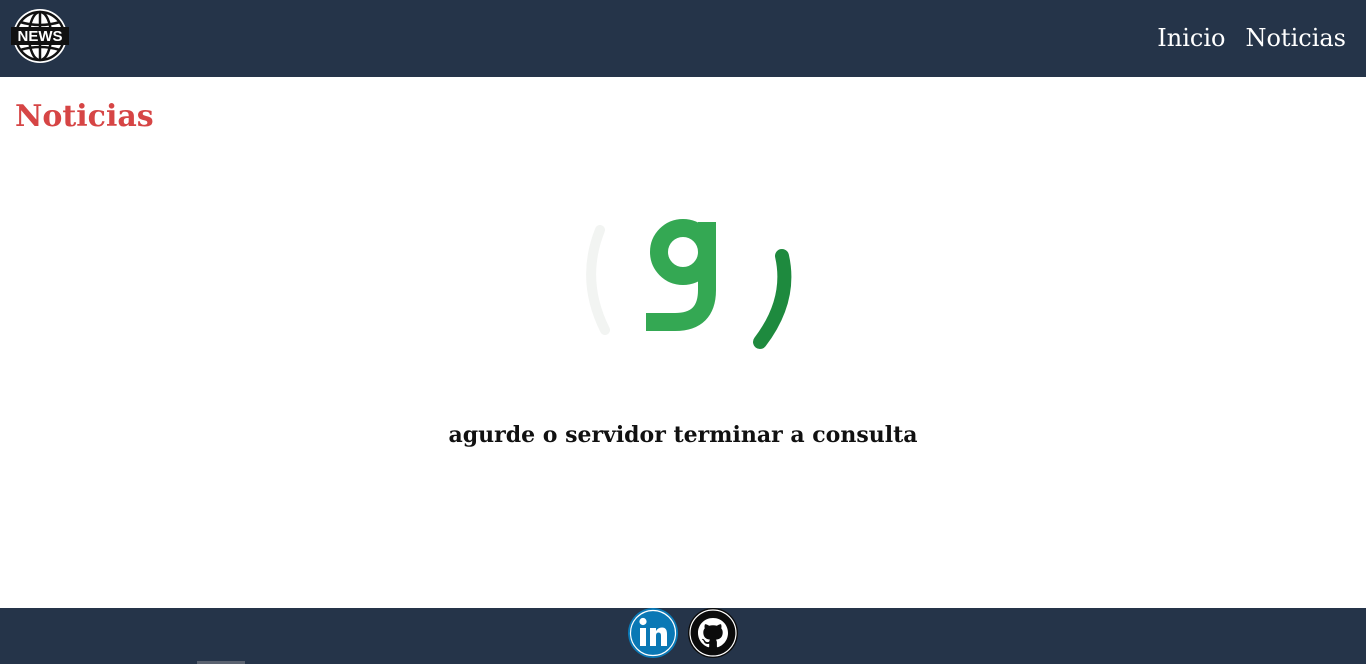  I want to click on google-g-spinner-icon, so click(689, 284).